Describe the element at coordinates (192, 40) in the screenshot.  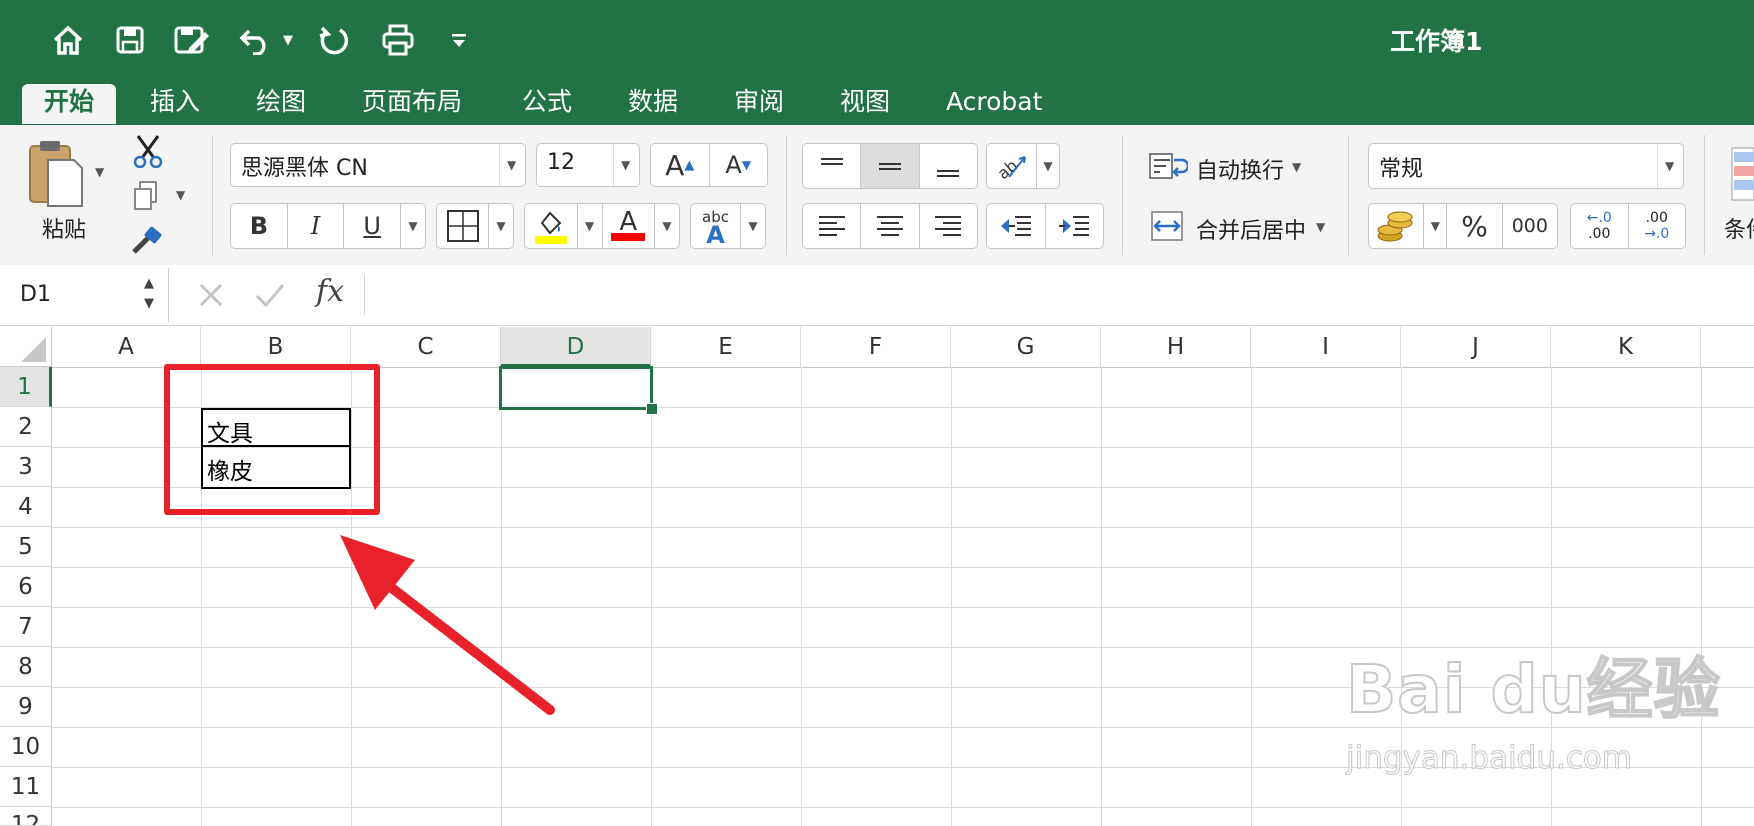
I see `edit-icon` at that location.